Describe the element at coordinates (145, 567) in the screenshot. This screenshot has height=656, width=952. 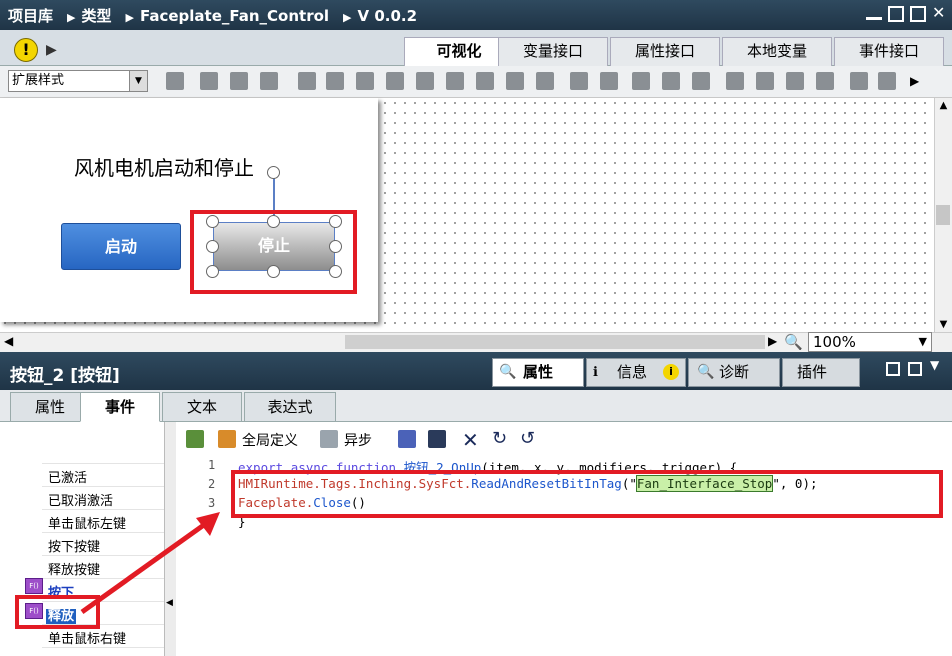
I see `arrow-line` at that location.